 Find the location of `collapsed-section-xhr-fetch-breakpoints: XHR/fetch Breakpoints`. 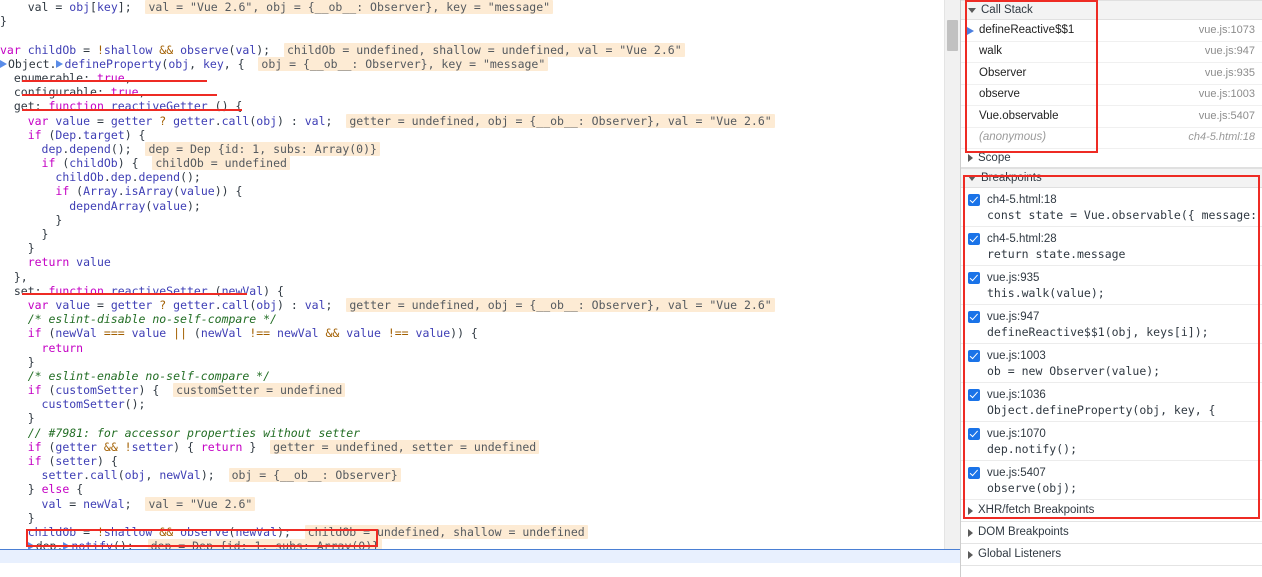

collapsed-section-xhr-fetch-breakpoints: XHR/fetch Breakpoints is located at coordinates (1111, 511).